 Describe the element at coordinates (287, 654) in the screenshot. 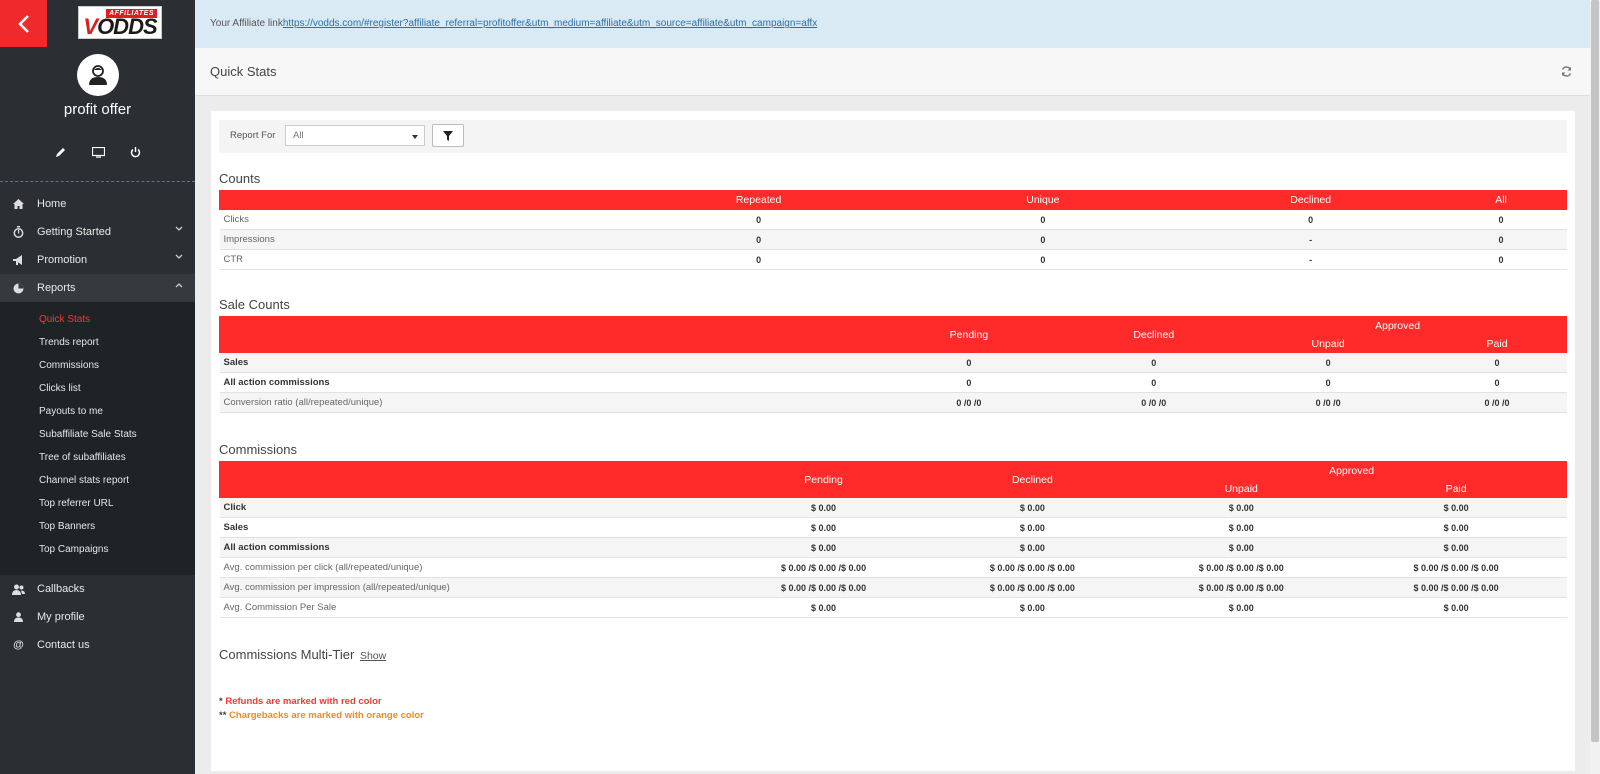

I see `multitier-title: Commissions Multi-Tier` at that location.